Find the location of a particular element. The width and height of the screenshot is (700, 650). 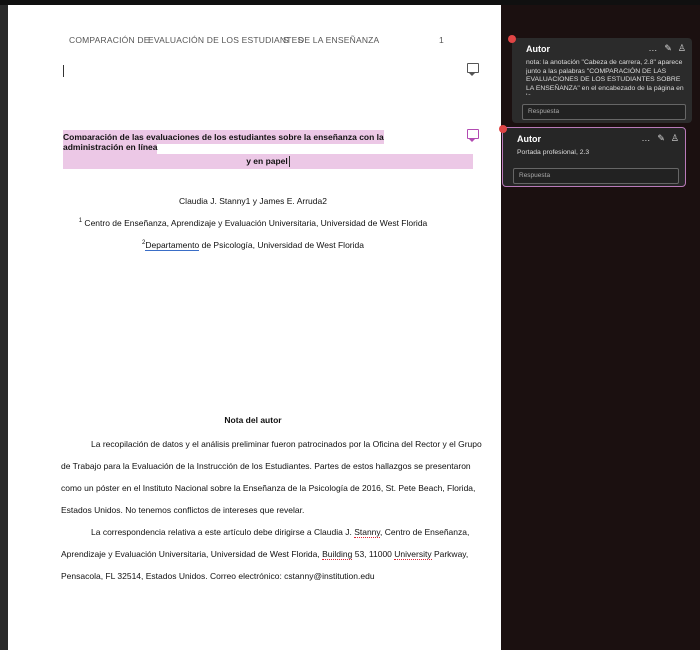

header-part1: COMPARACIÓN DE is located at coordinates (109, 40).